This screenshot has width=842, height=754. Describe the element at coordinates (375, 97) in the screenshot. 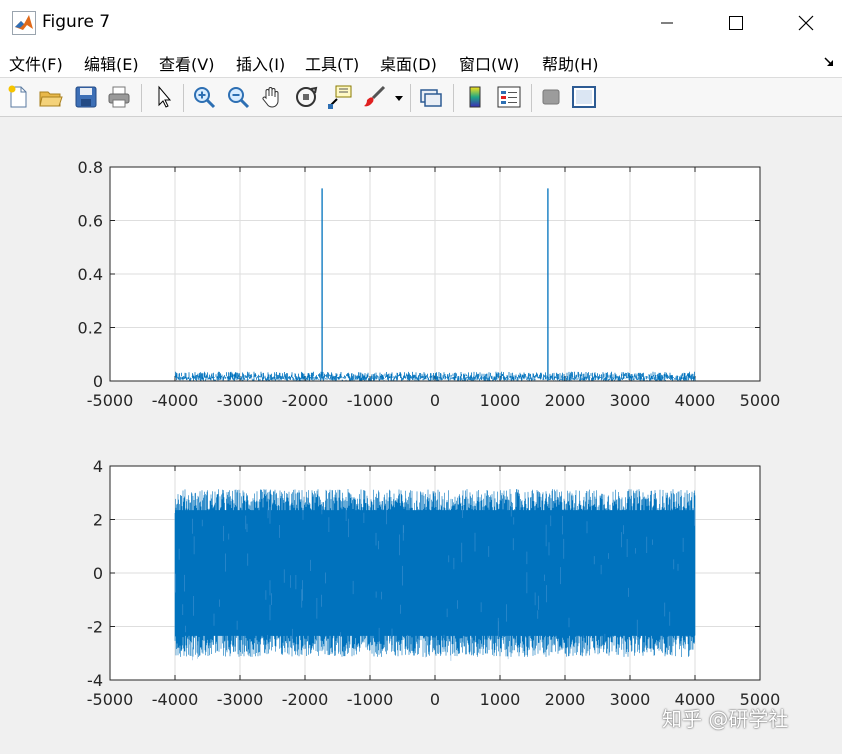

I see `brush-icon` at that location.